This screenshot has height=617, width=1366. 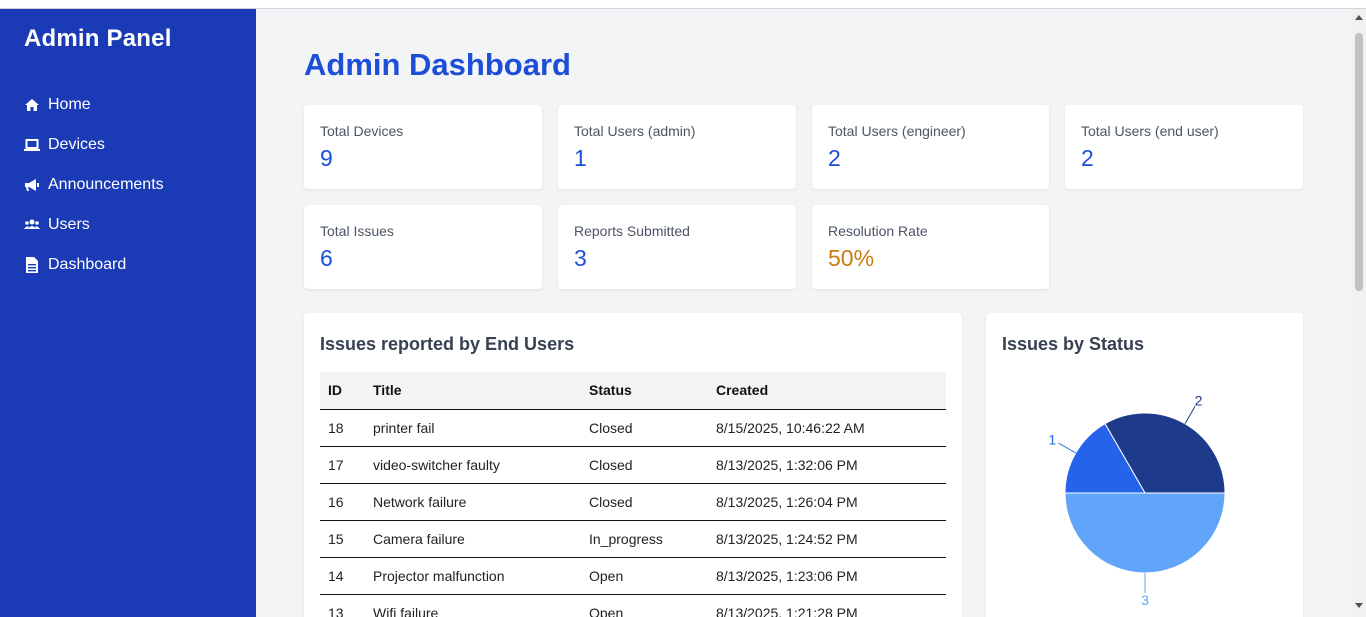 What do you see at coordinates (878, 231) in the screenshot?
I see `stat-label: Resolution Rate` at bounding box center [878, 231].